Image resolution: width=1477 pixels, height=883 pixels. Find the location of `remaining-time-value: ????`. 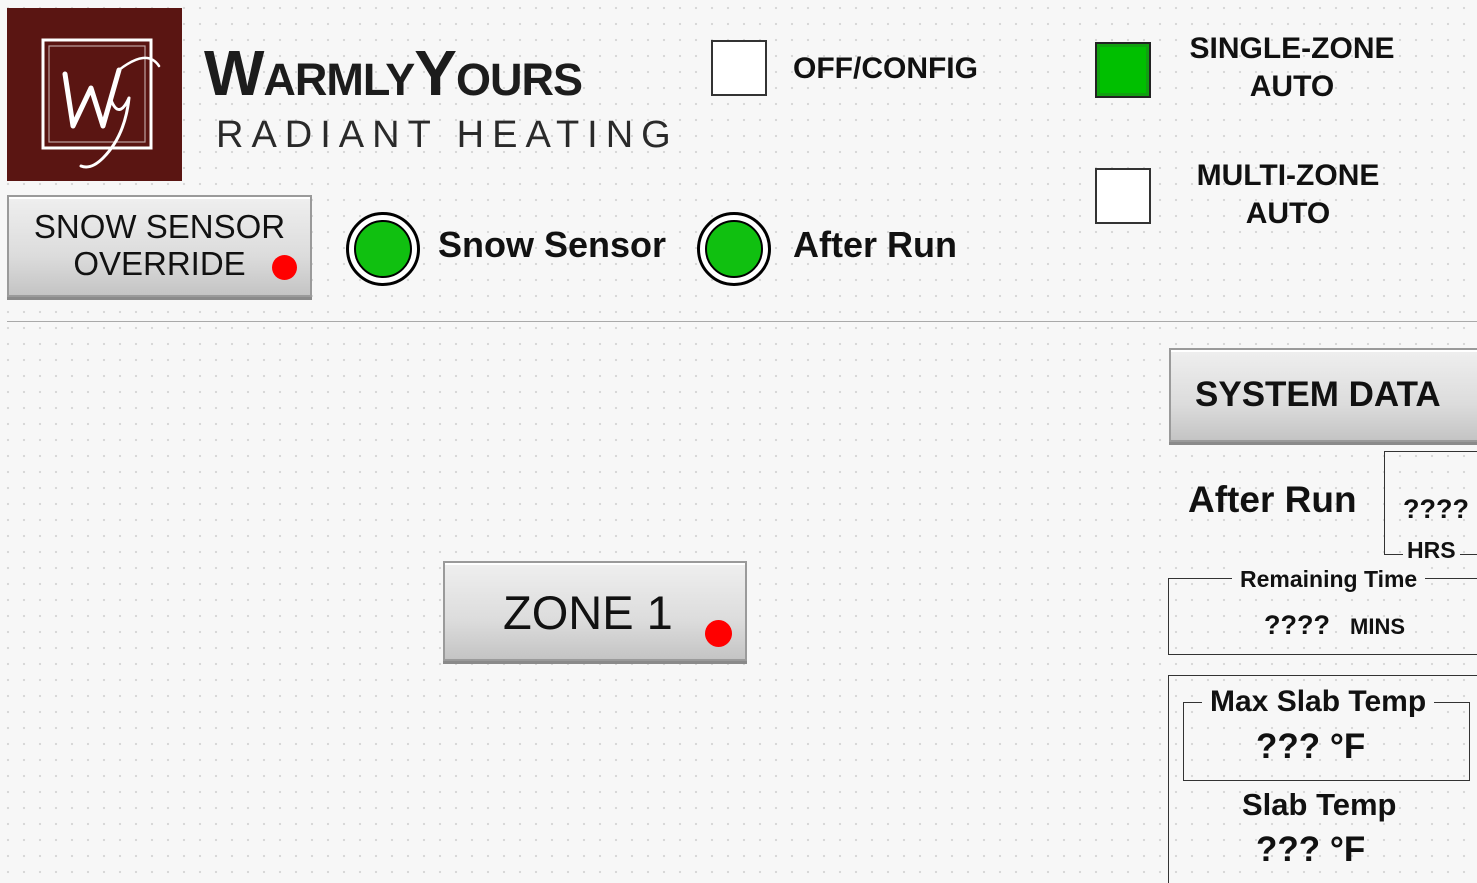

remaining-time-value: ???? is located at coordinates (1297, 625).